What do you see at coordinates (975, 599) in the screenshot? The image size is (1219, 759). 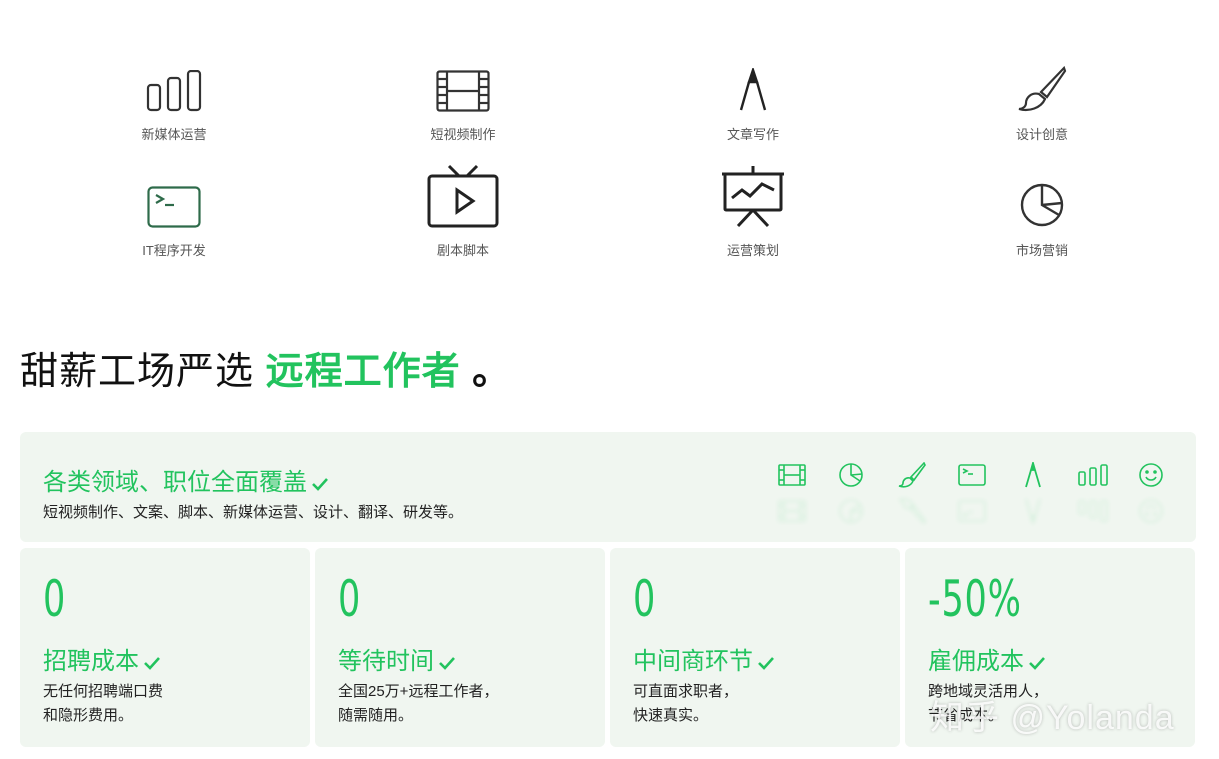 I see `benefit-number: -50%` at bounding box center [975, 599].